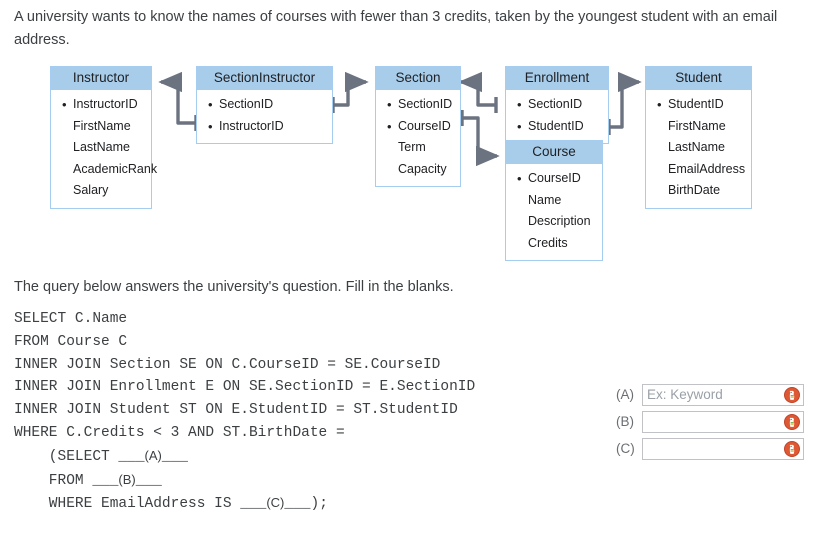  I want to click on answer-panel: (A) (B), so click(716, 421).